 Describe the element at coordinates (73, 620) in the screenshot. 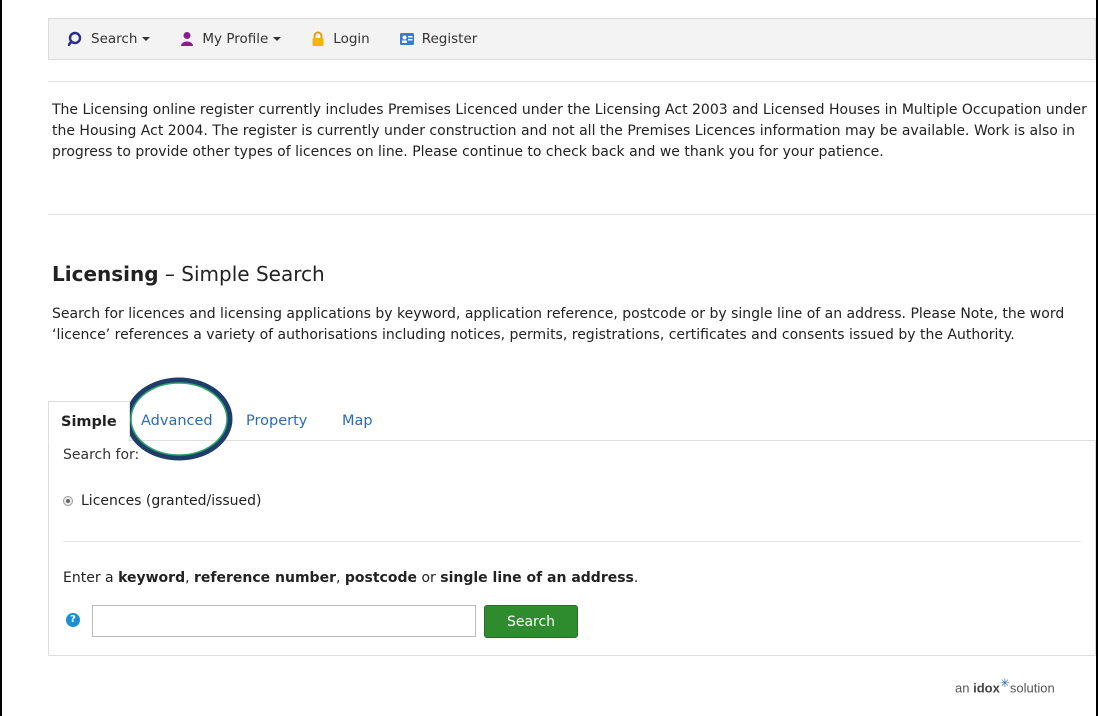

I see `help-icon: ?` at that location.